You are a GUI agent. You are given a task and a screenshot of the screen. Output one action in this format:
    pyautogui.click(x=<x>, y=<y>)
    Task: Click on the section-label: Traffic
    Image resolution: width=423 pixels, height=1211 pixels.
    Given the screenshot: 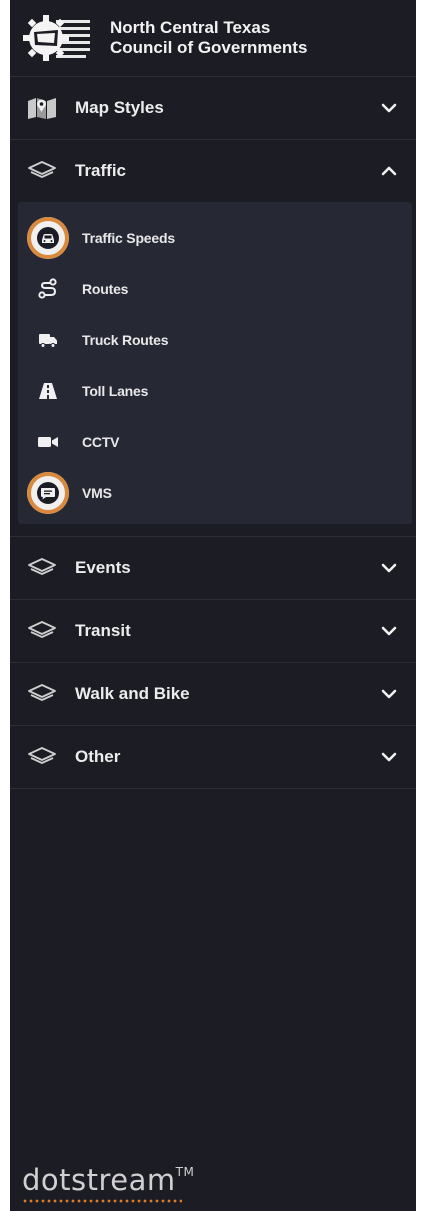 What is the action you would take?
    pyautogui.click(x=101, y=170)
    